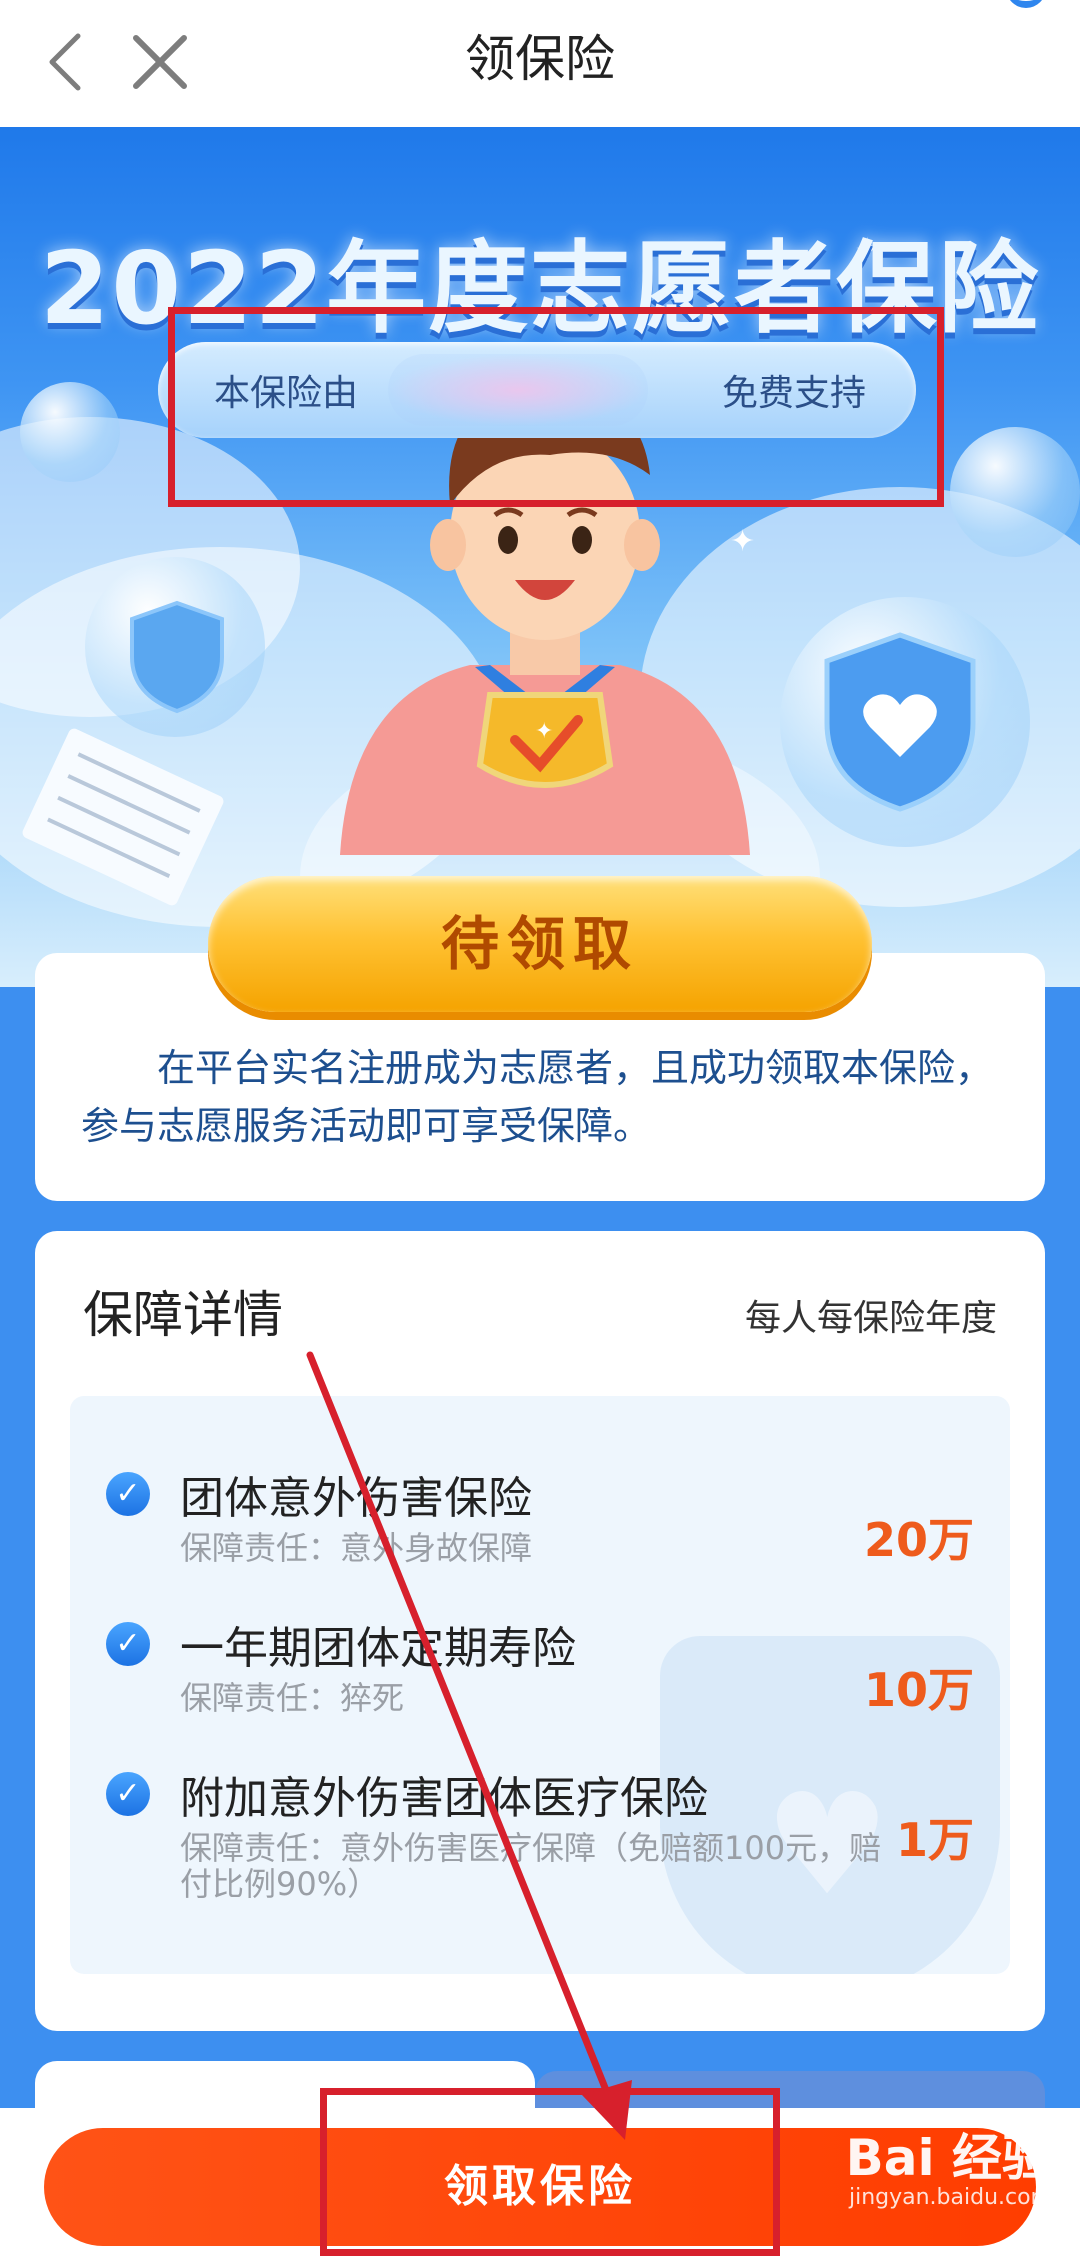 The width and height of the screenshot is (1080, 2261). I want to click on watermark-logo: Bai 经验, so click(948, 2158).